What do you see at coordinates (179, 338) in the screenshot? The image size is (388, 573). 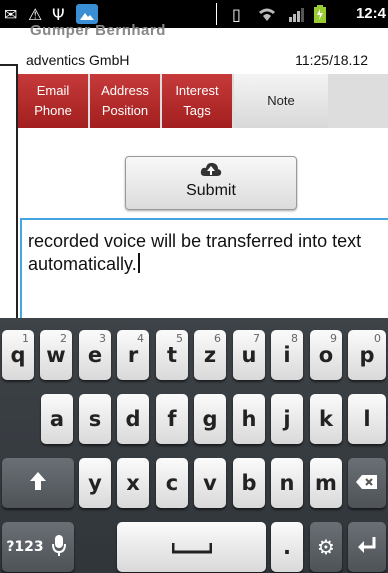 I see `key-hint: 5` at bounding box center [179, 338].